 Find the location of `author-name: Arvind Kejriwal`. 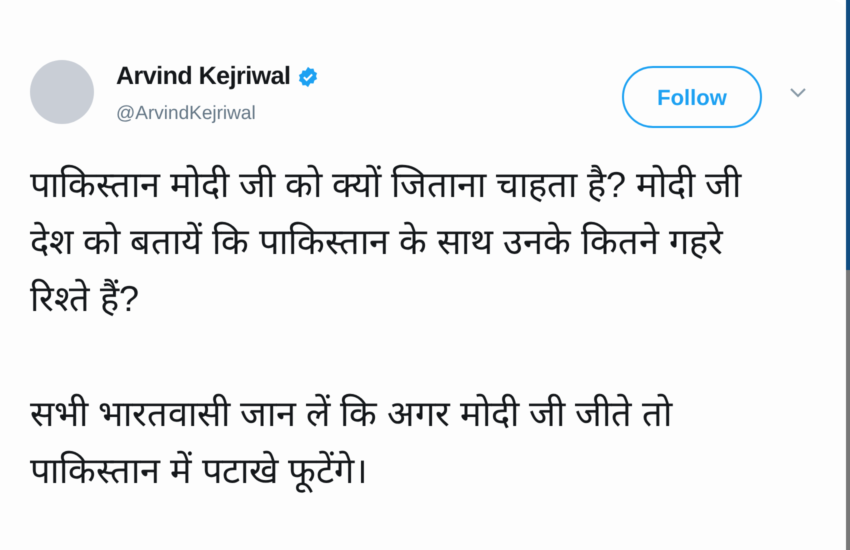

author-name: Arvind Kejriwal is located at coordinates (203, 76).